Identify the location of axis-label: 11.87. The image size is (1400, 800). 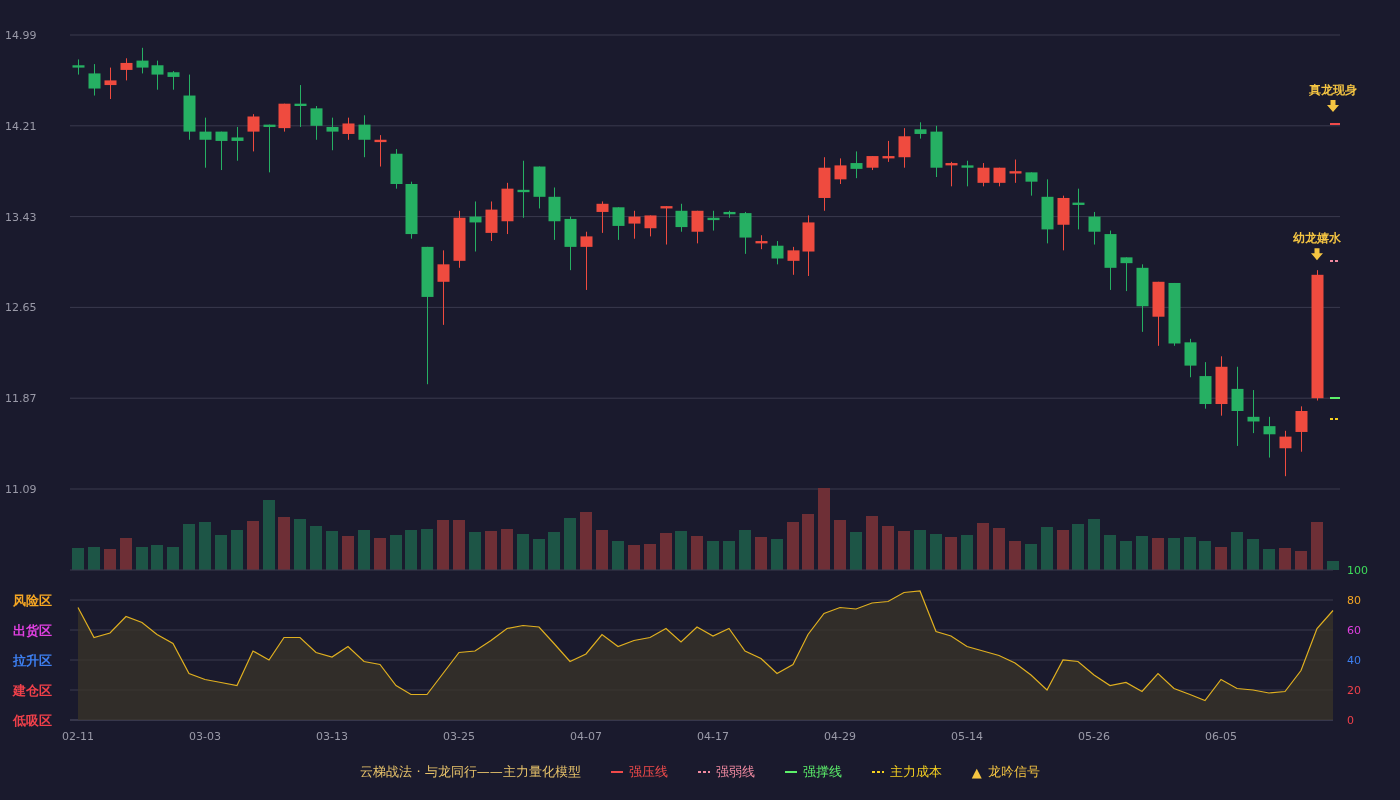
(21, 399).